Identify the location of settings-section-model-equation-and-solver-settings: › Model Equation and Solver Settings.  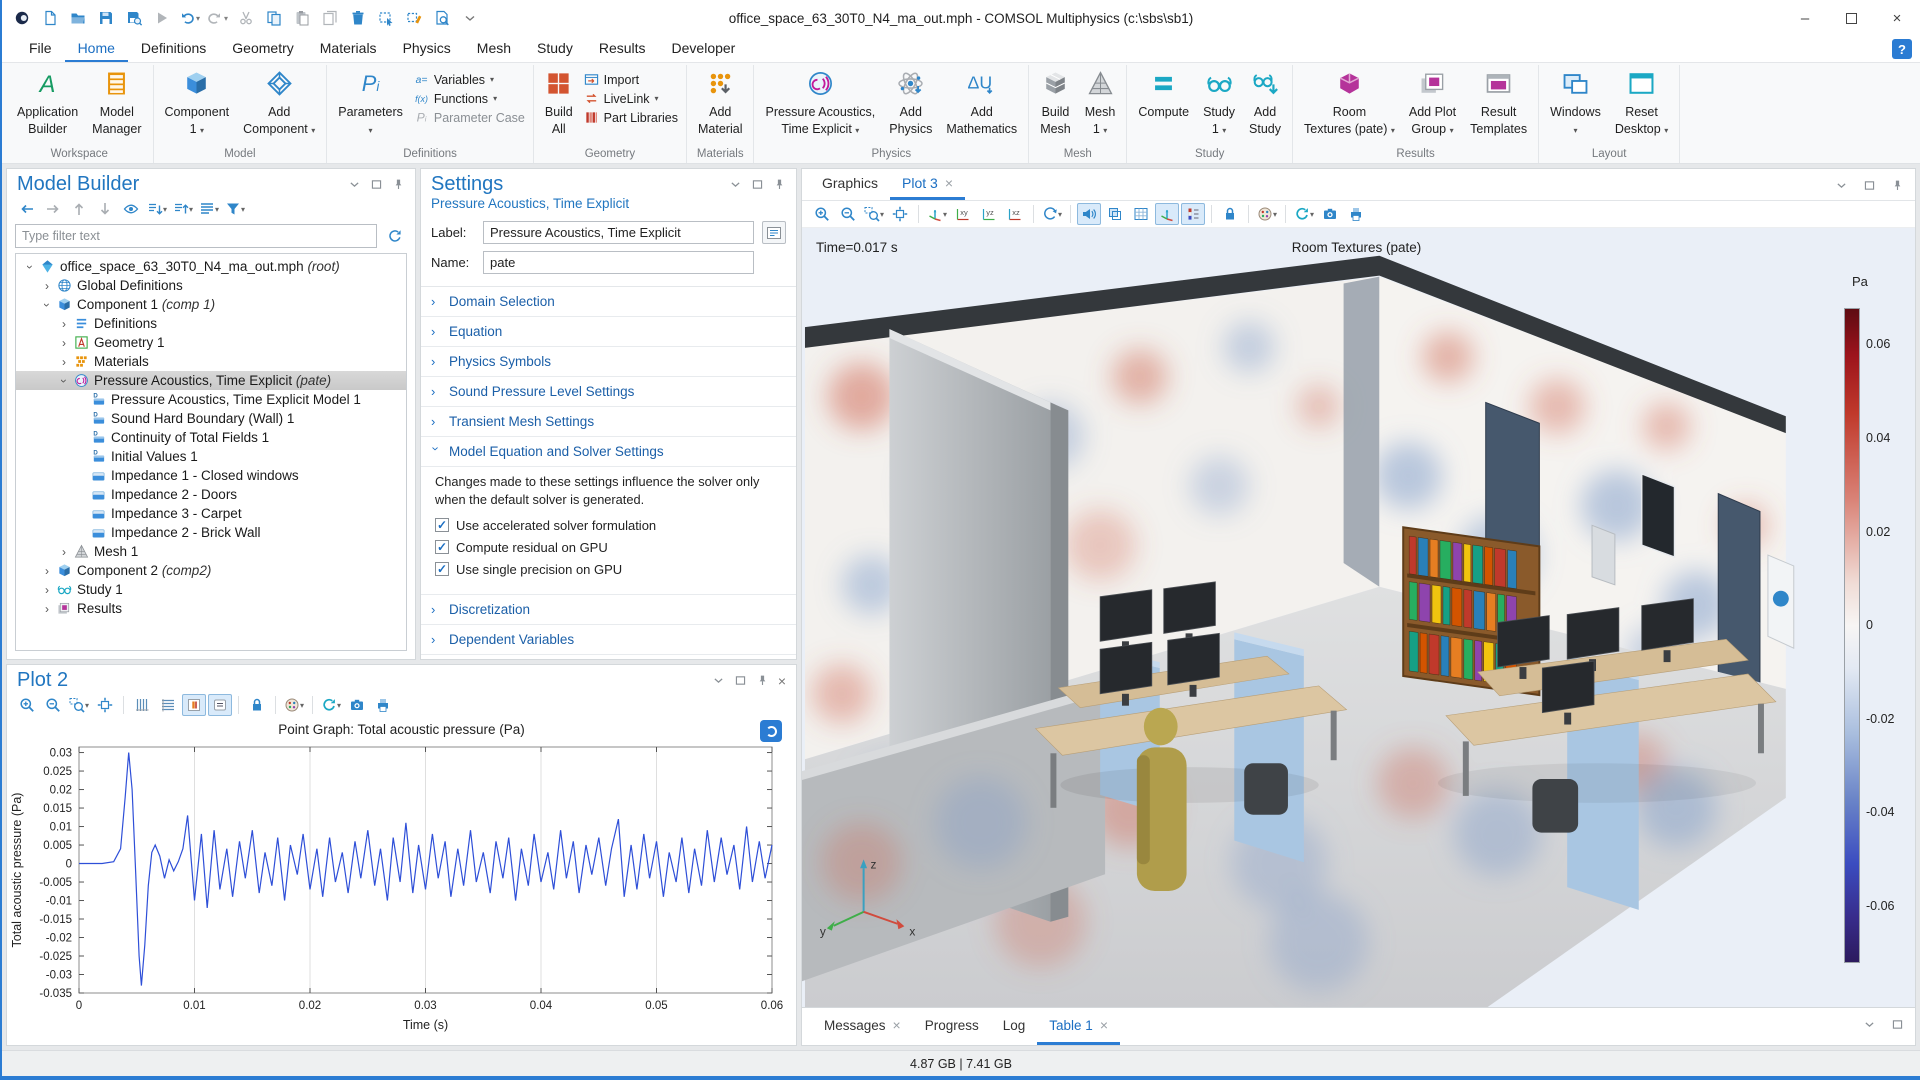
(608, 452).